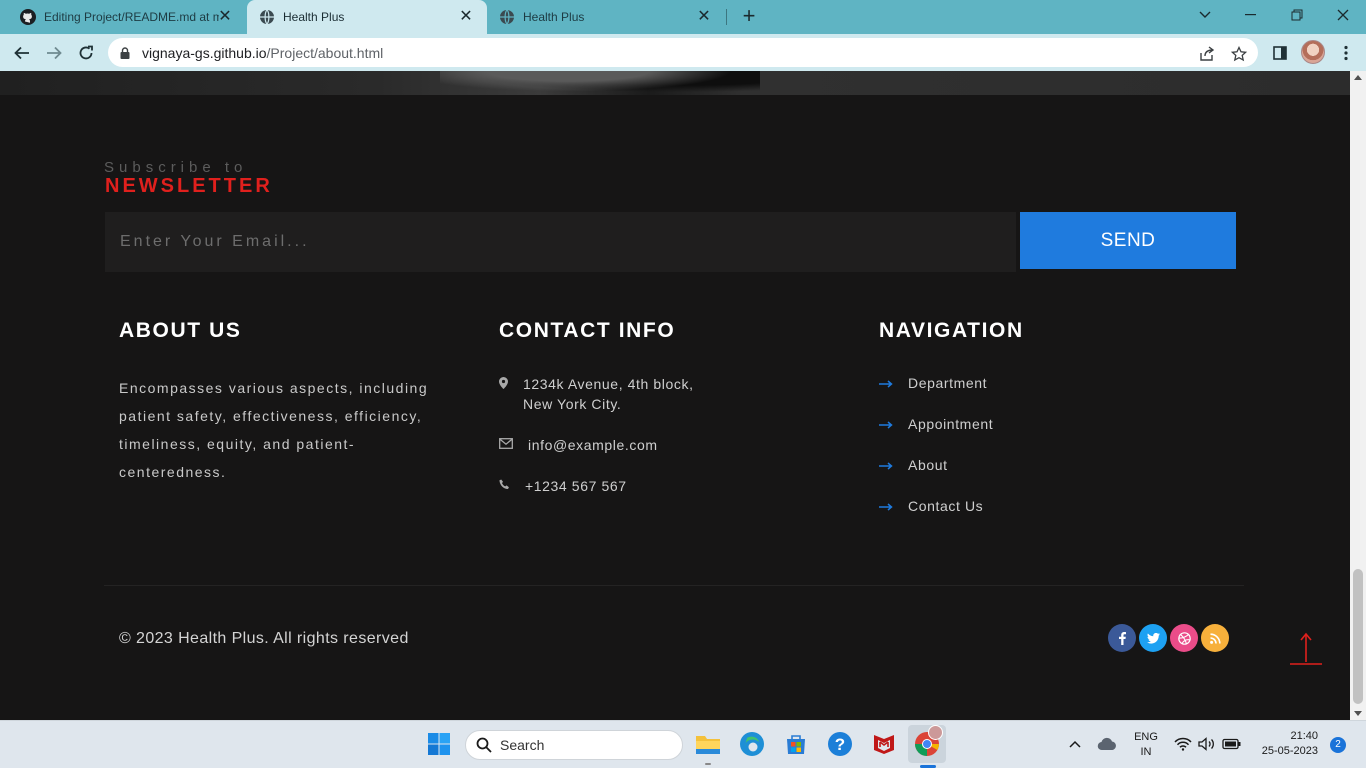 The width and height of the screenshot is (1366, 768). I want to click on wifi-icon, so click(1183, 744).